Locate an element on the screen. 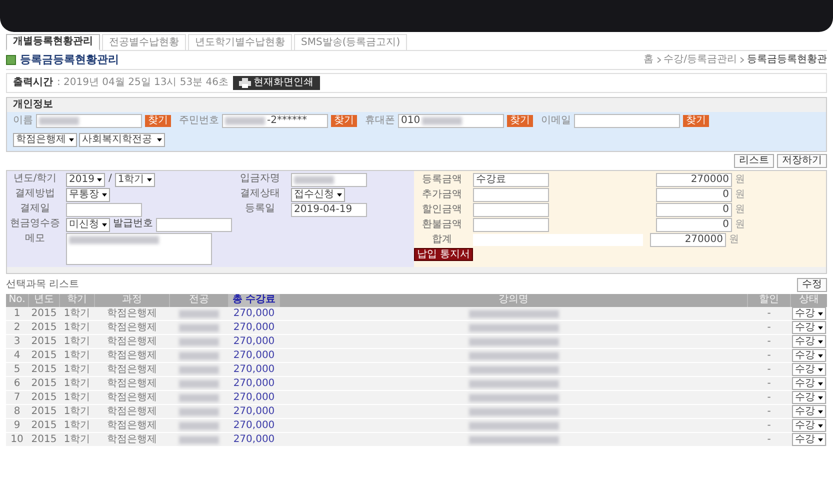 The image size is (833, 480). table-cell: 9 is located at coordinates (17, 426).